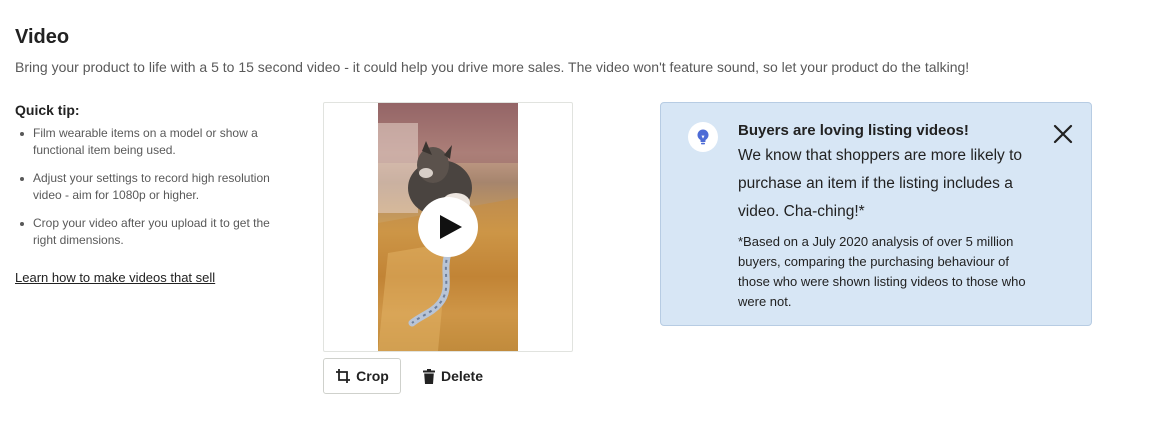 This screenshot has height=425, width=1151. Describe the element at coordinates (42, 37) in the screenshot. I see `section-title: Video` at that location.